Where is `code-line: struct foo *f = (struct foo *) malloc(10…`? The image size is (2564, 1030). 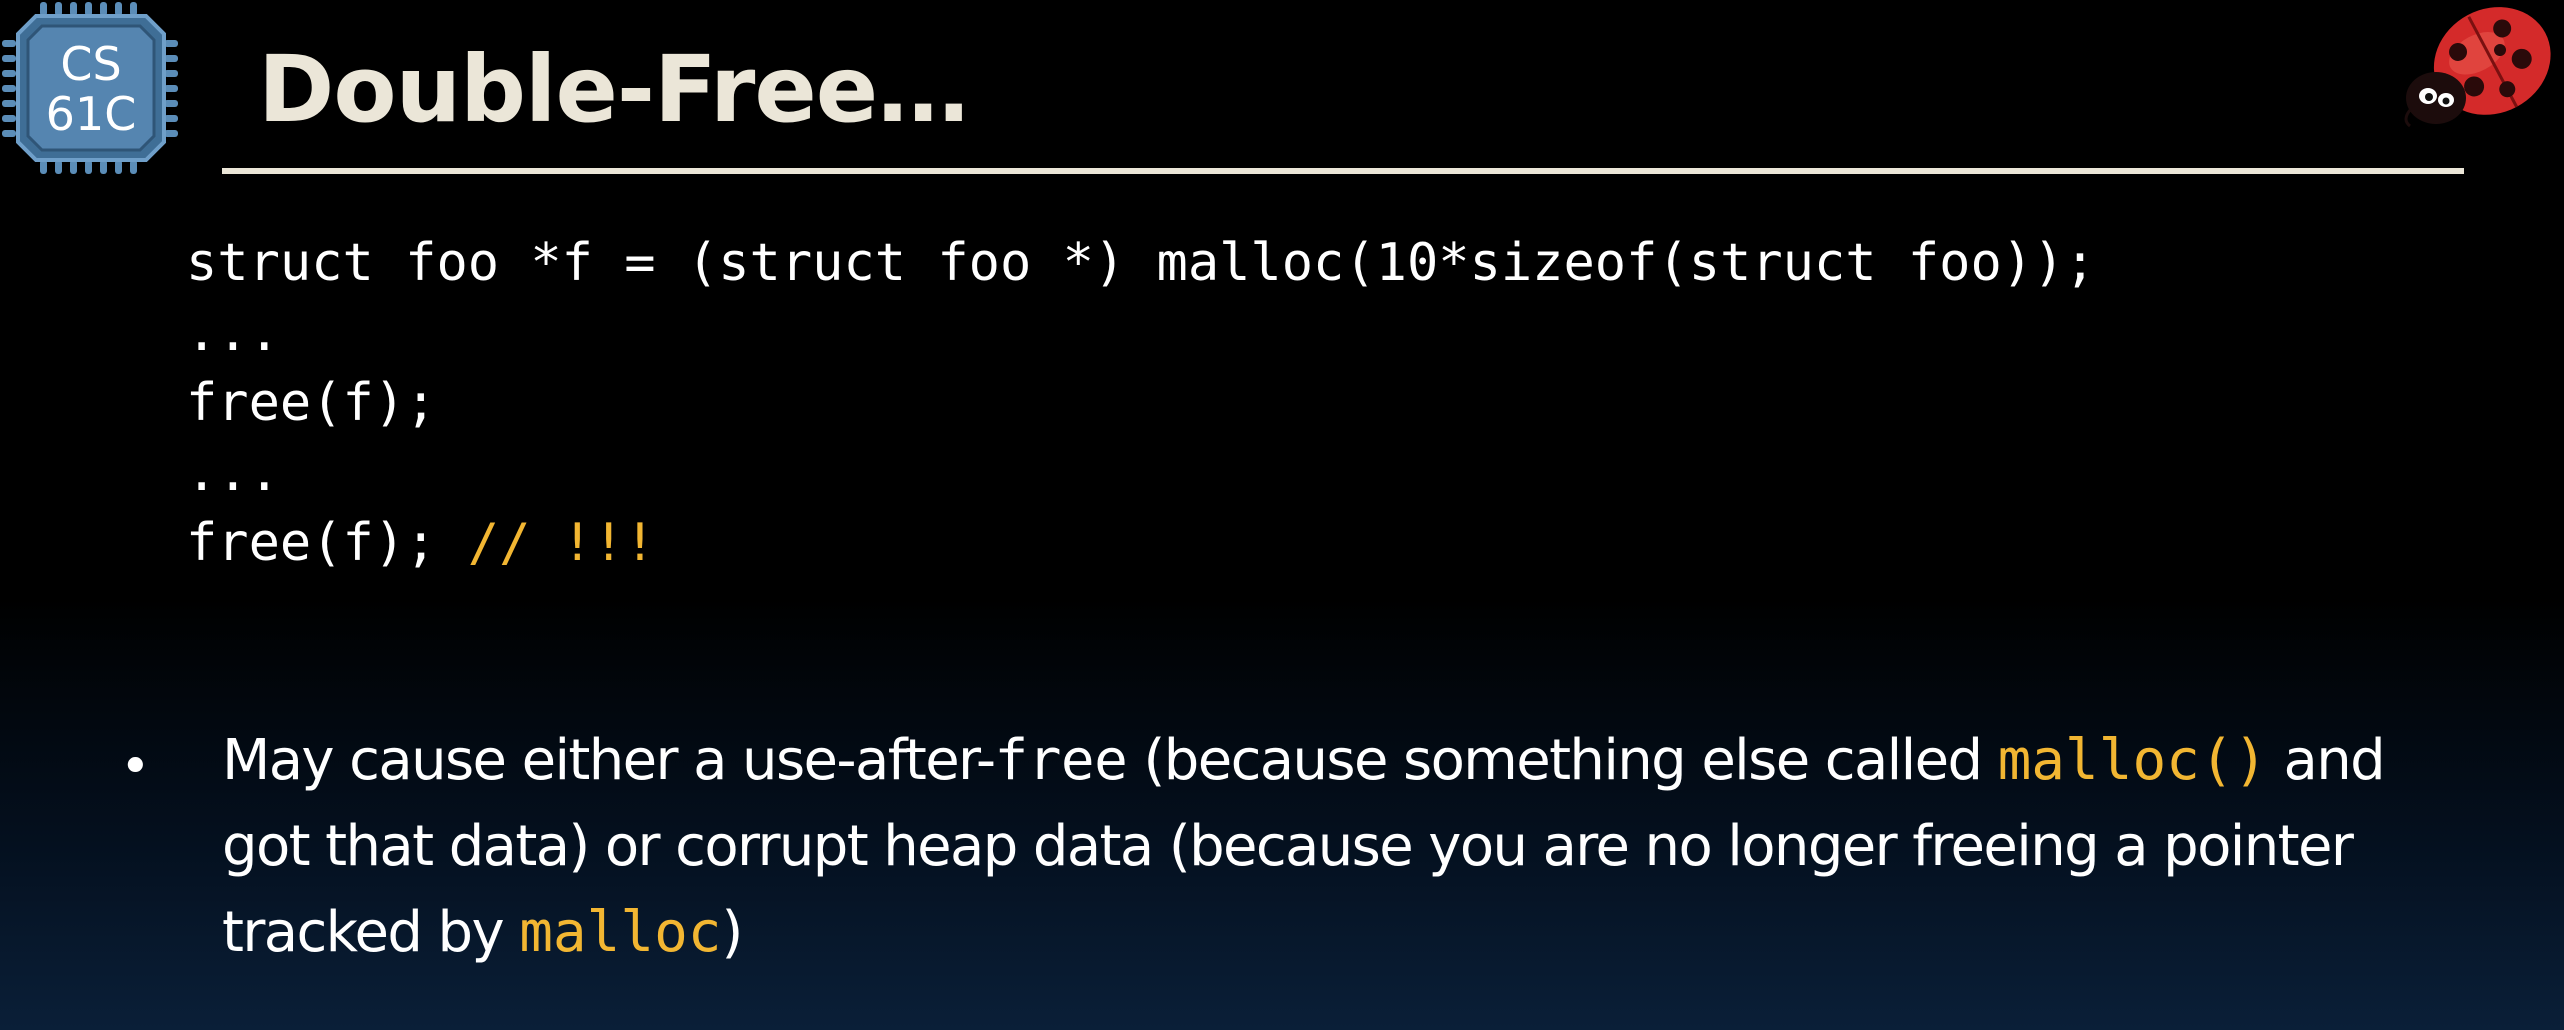
code-line: struct foo *f = (struct foo *) malloc(10… is located at coordinates (1141, 263).